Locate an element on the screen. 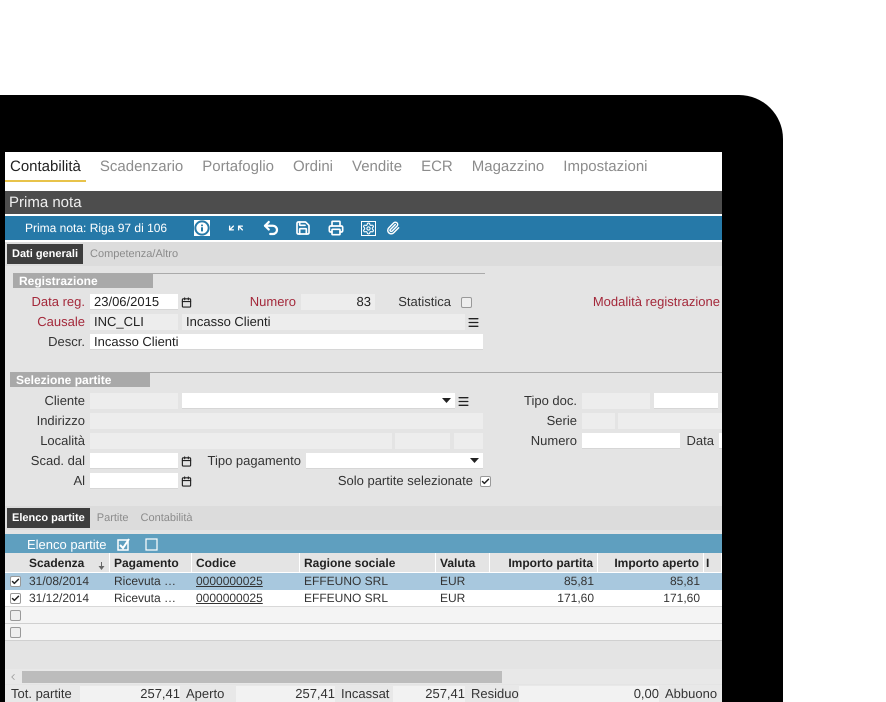  info-icon is located at coordinates (202, 228).